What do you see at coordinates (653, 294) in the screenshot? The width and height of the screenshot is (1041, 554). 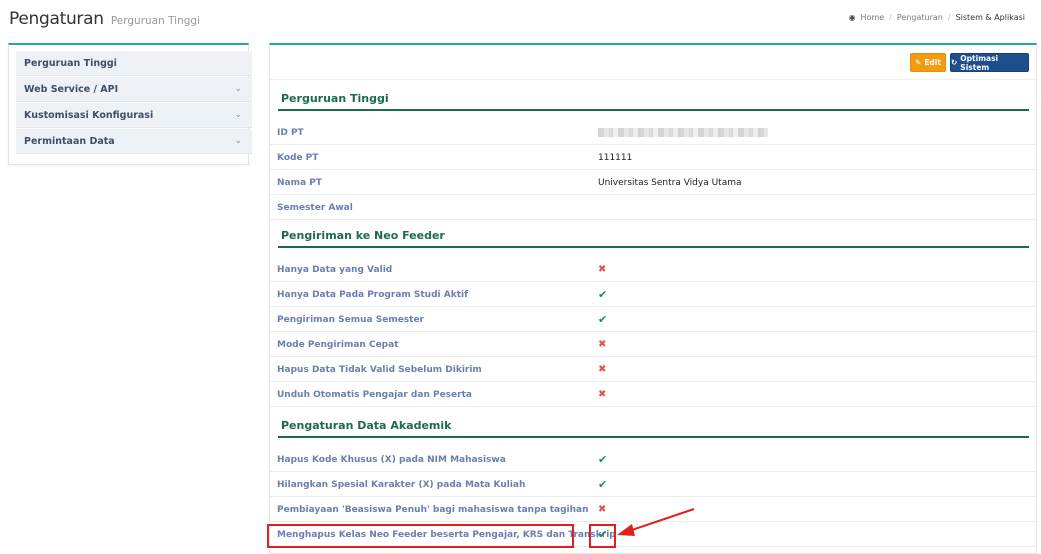 I see `table-row: Hanya Data Pada Program Studi Aktif ✔` at bounding box center [653, 294].